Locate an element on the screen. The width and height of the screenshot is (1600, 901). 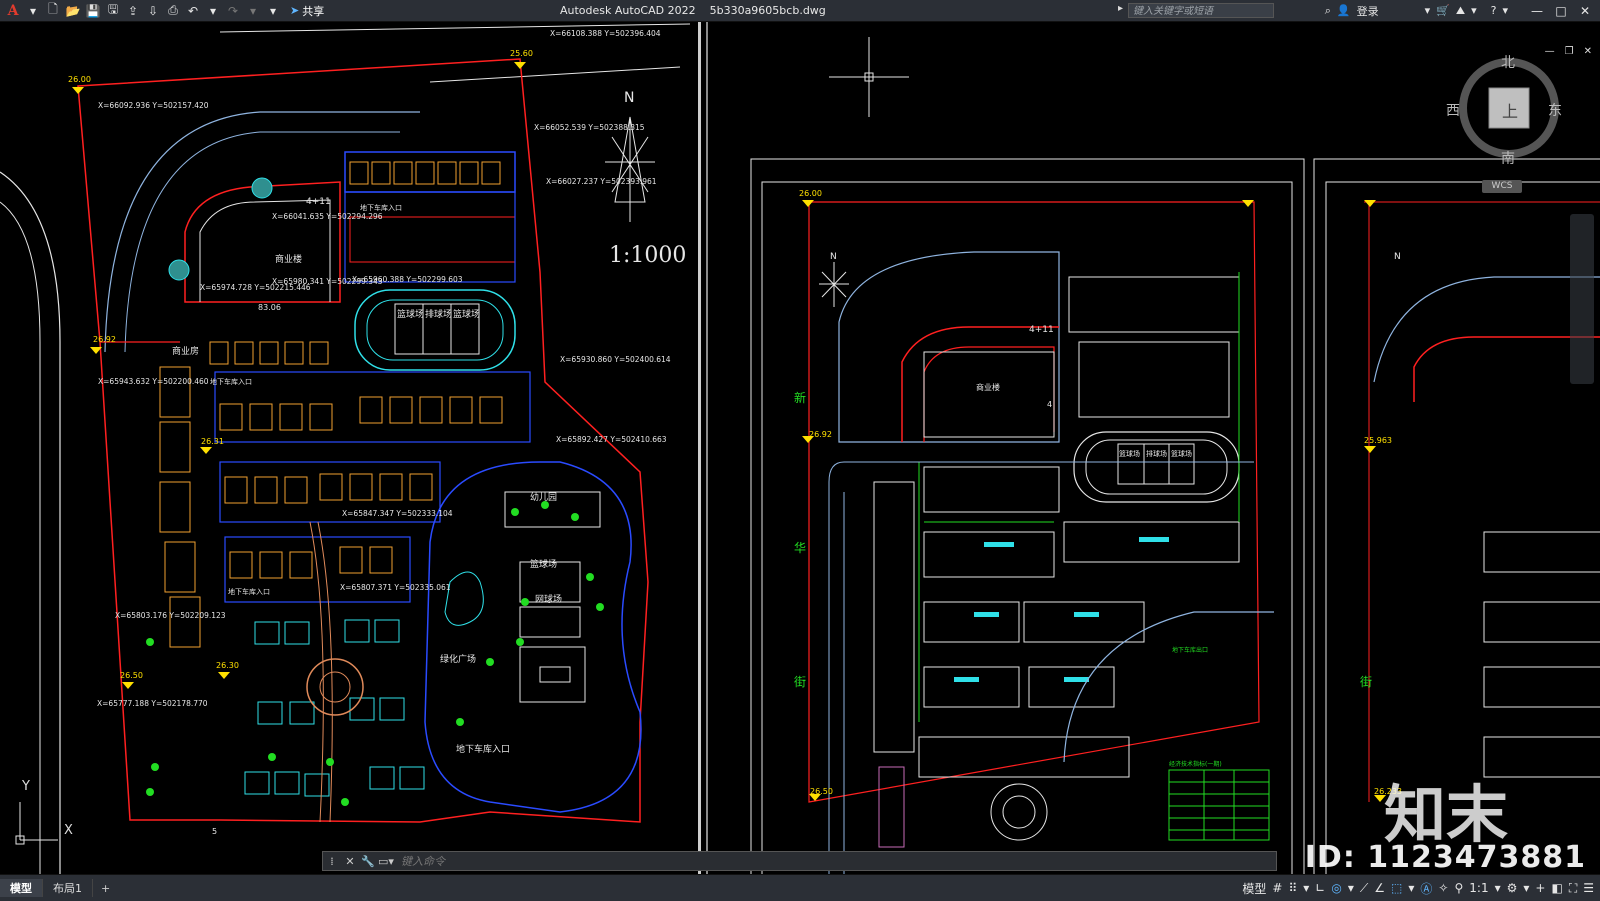
undo-icon: ↶ is located at coordinates (193, 11).